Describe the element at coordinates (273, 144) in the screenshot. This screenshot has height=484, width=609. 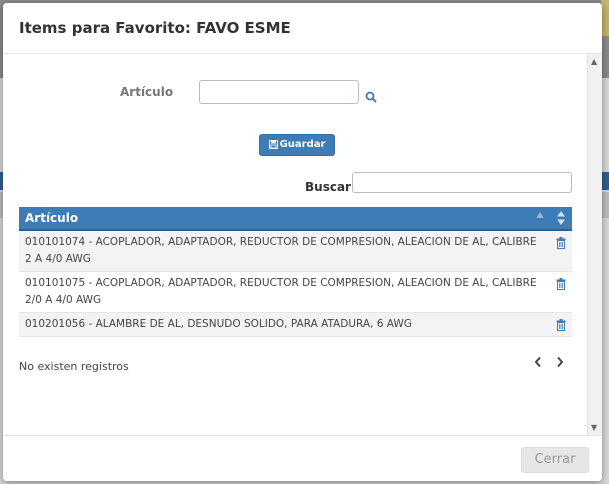
I see `save-icon` at that location.